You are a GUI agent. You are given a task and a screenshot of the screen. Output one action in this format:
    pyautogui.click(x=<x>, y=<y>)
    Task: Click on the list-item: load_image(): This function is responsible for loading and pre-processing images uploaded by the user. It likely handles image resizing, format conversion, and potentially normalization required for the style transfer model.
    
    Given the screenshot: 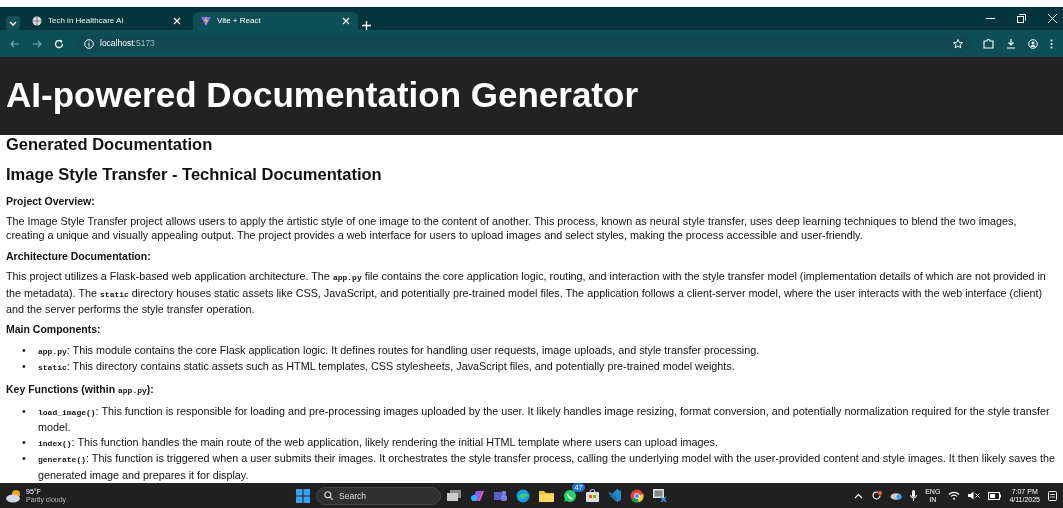 What is the action you would take?
    pyautogui.click(x=544, y=419)
    